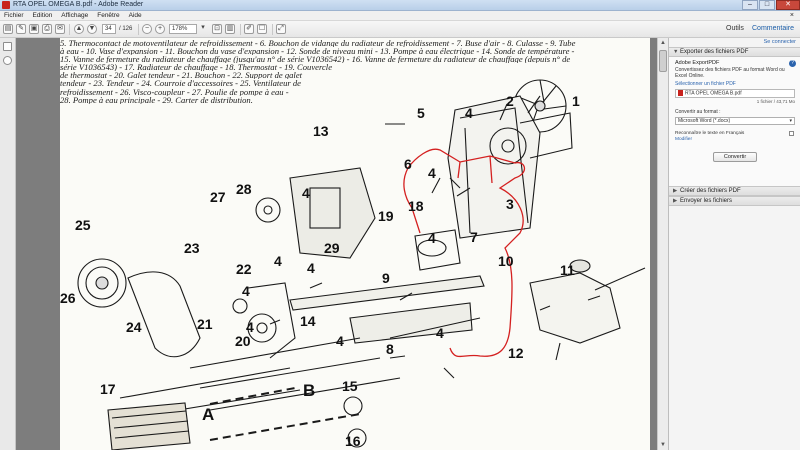  Describe the element at coordinates (680, 93) in the screenshot. I see `pdf-file-icon` at that location.